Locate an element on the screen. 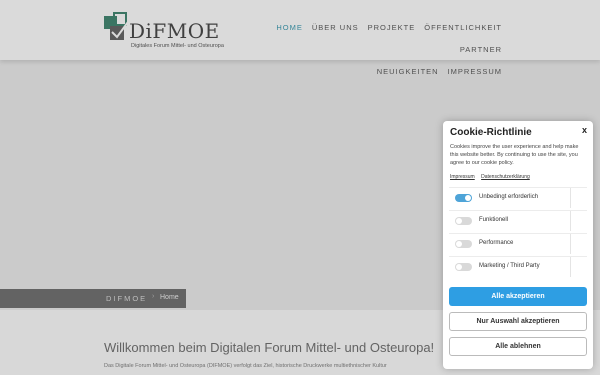 Image resolution: width=600 pixels, height=375 pixels. cookie-links: Impressum Datenschutzerklärung is located at coordinates (492, 177).